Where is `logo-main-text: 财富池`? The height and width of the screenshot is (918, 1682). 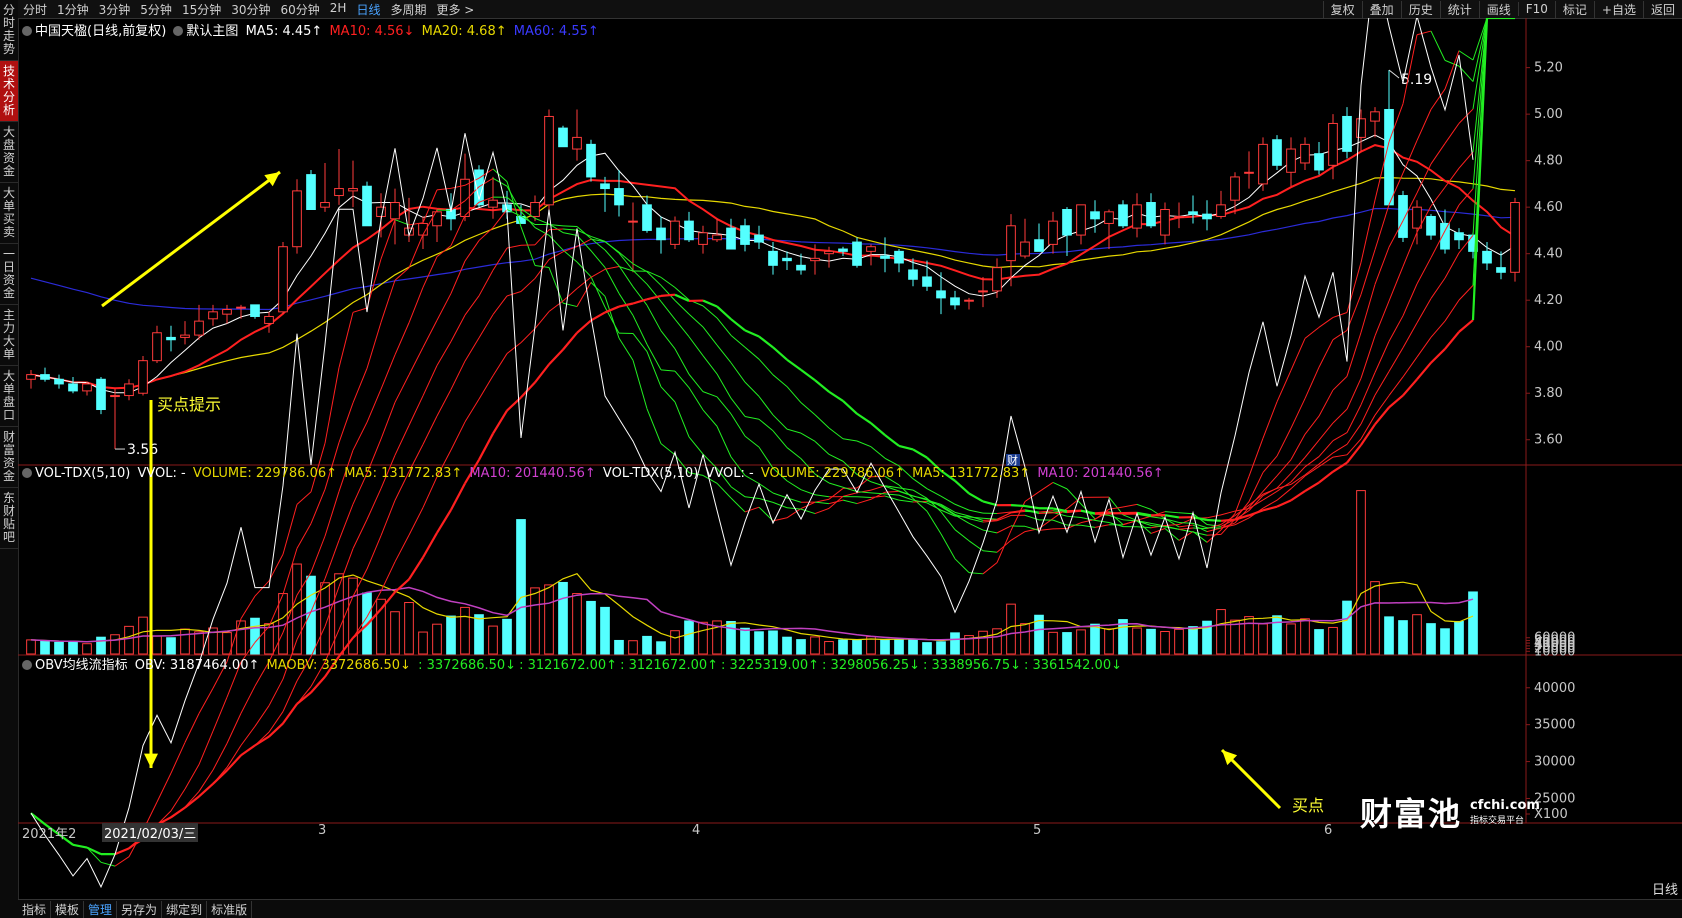
logo-main-text: 财富池 is located at coordinates (1411, 814).